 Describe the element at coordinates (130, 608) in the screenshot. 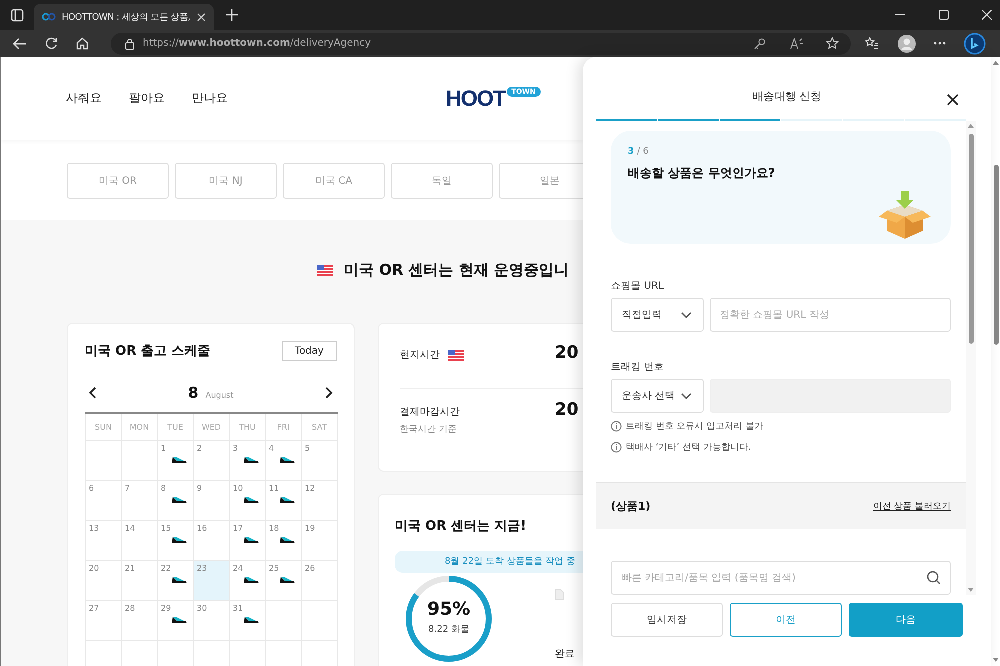

I see `date-number: 28` at that location.